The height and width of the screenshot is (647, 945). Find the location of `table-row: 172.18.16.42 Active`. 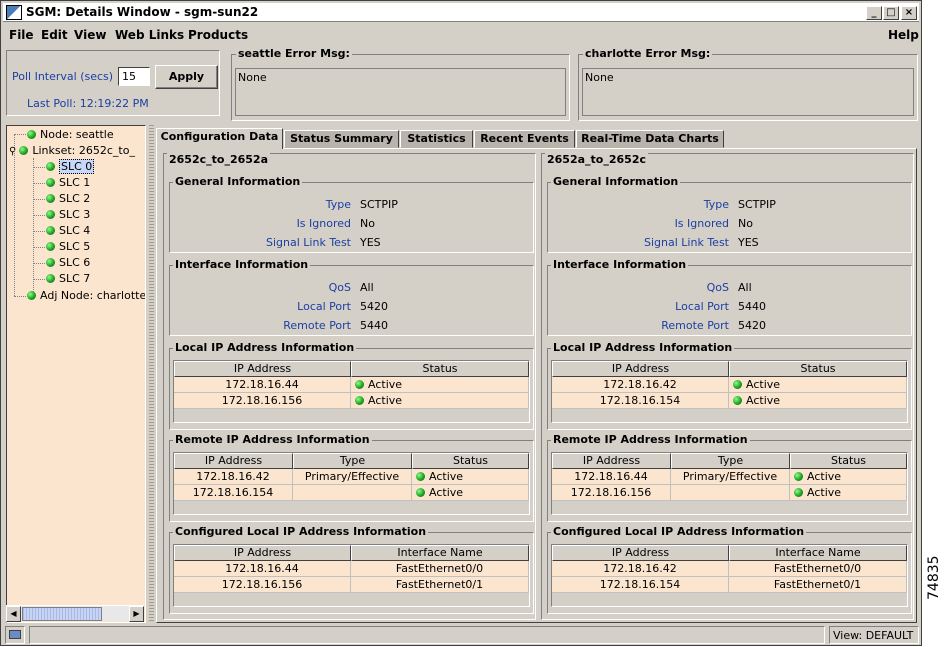

table-row: 172.18.16.42 Active is located at coordinates (729, 385).